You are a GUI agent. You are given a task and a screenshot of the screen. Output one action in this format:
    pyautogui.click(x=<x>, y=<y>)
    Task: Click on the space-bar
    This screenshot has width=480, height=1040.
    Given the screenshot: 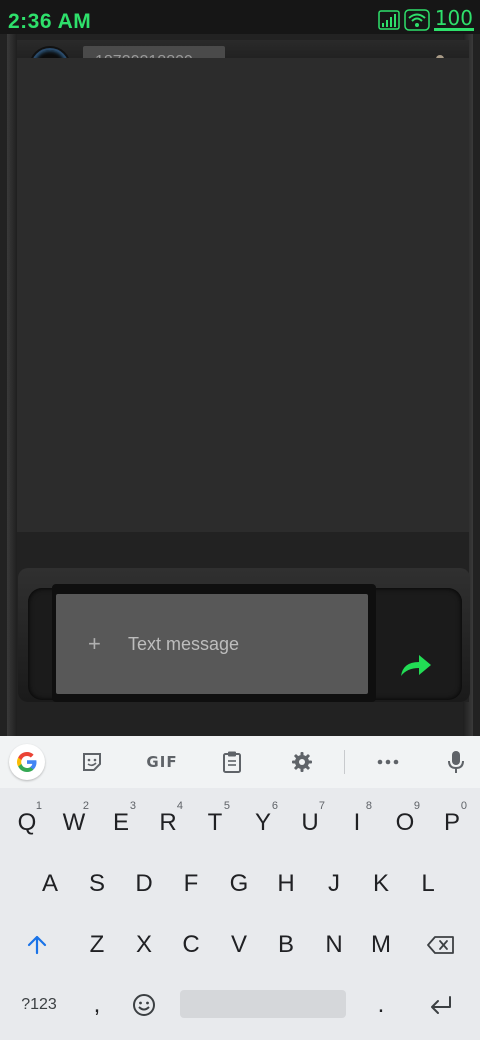 What is the action you would take?
    pyautogui.click(x=263, y=1004)
    